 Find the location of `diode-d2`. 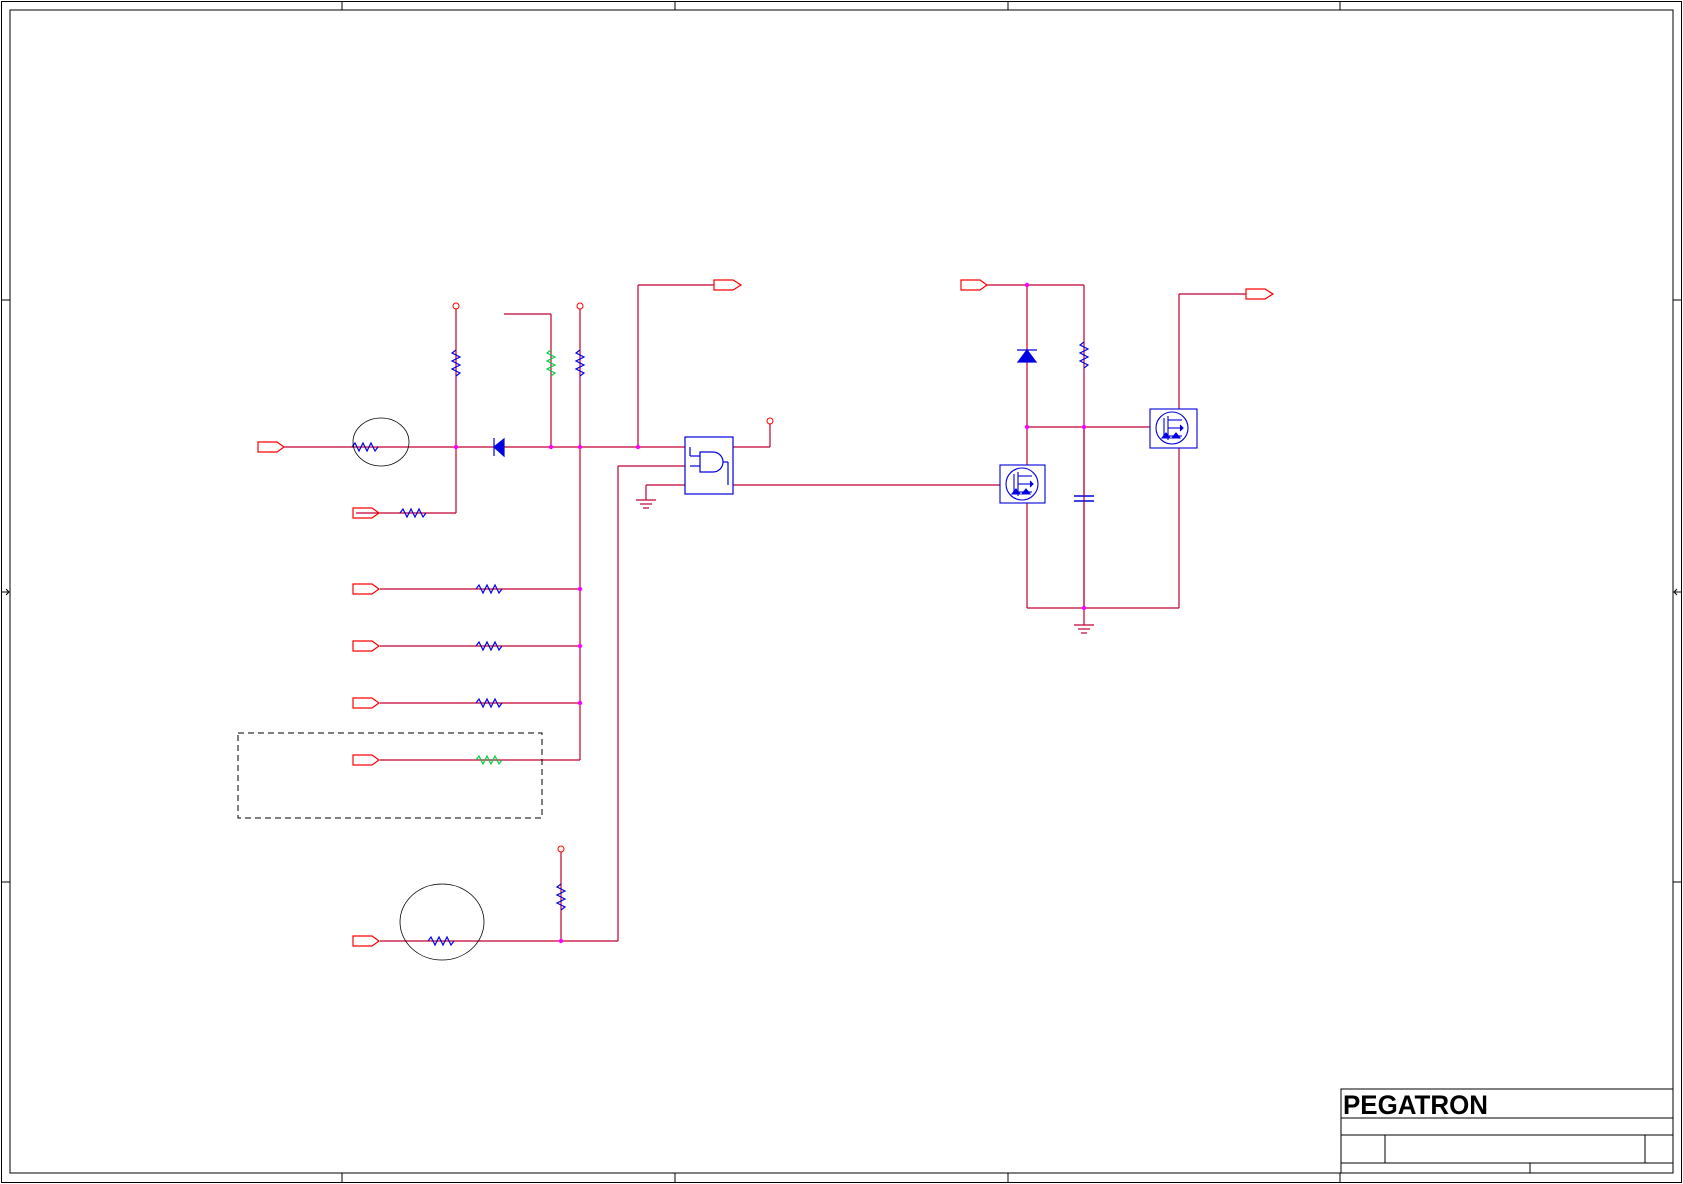

diode-d2 is located at coordinates (1027, 356).